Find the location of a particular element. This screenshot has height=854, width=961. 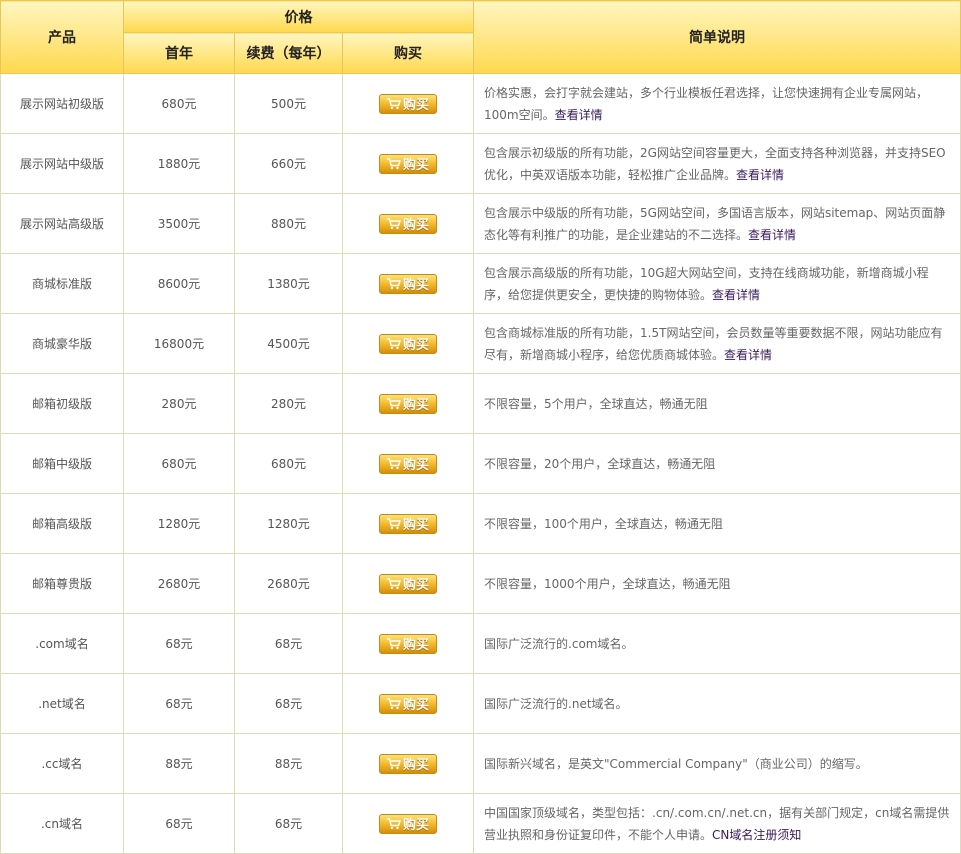

details-link: CN域名注册须知 is located at coordinates (756, 835).